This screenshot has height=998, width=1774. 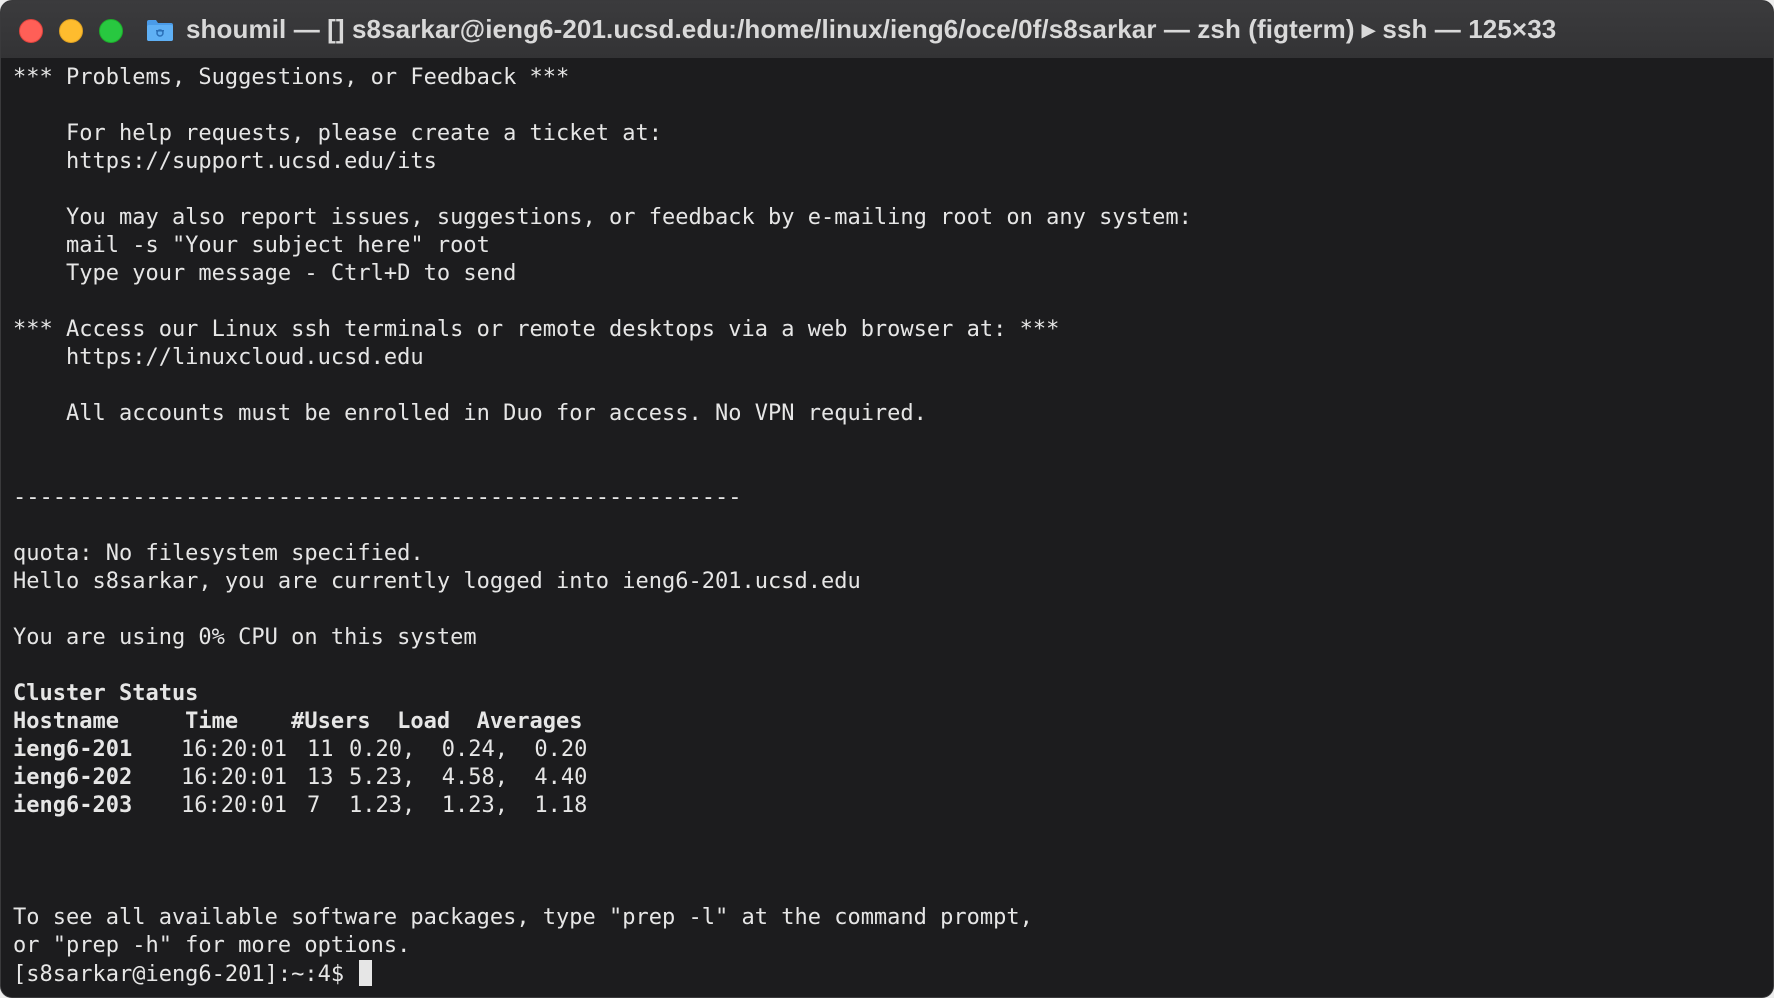 I want to click on text-cursor, so click(x=366, y=973).